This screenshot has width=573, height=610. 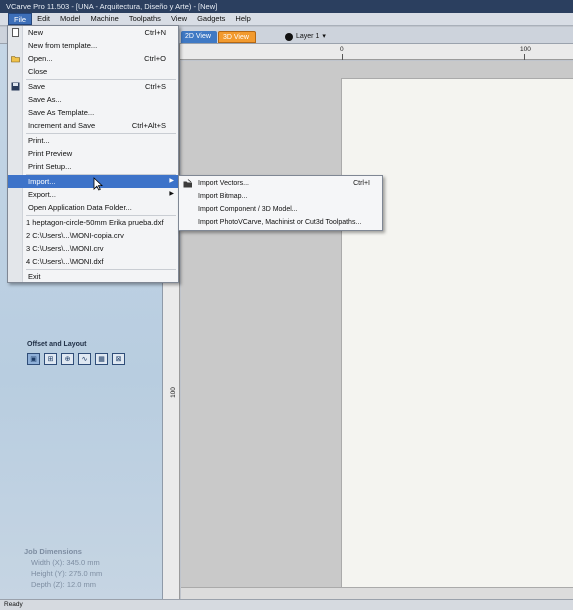 What do you see at coordinates (93, 276) in the screenshot?
I see `menu-item-exit: Exit` at bounding box center [93, 276].